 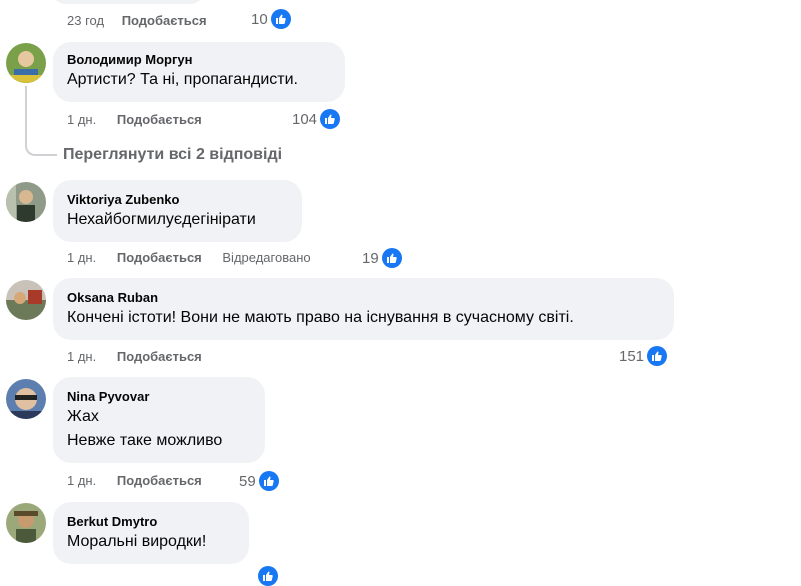 What do you see at coordinates (161, 219) in the screenshot?
I see `comment-text: Нехайбогмилуєдегінірати` at bounding box center [161, 219].